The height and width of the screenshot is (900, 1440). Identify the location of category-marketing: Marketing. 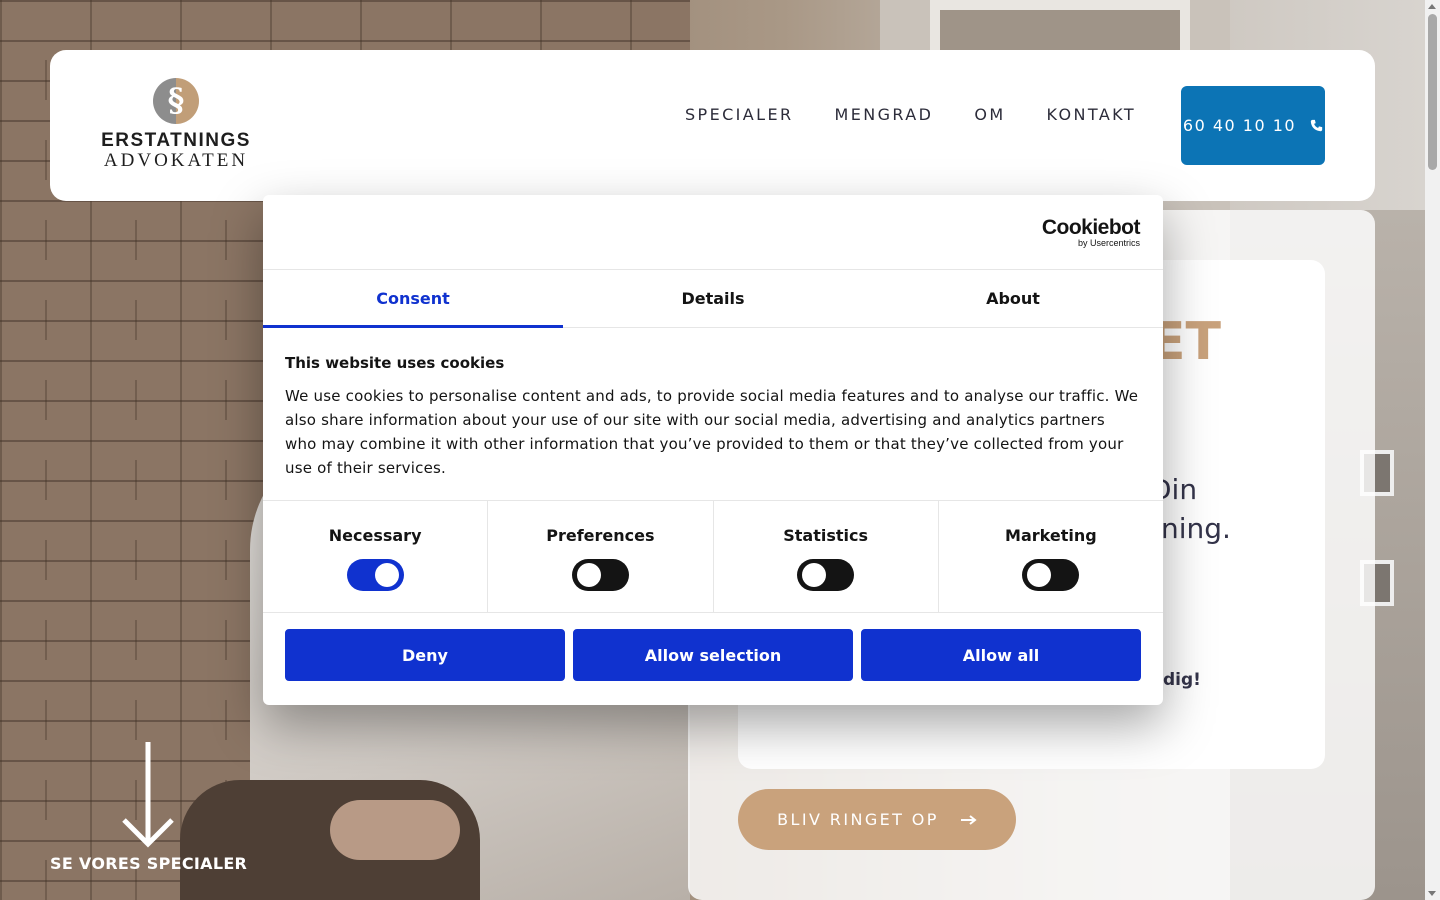
(1051, 556).